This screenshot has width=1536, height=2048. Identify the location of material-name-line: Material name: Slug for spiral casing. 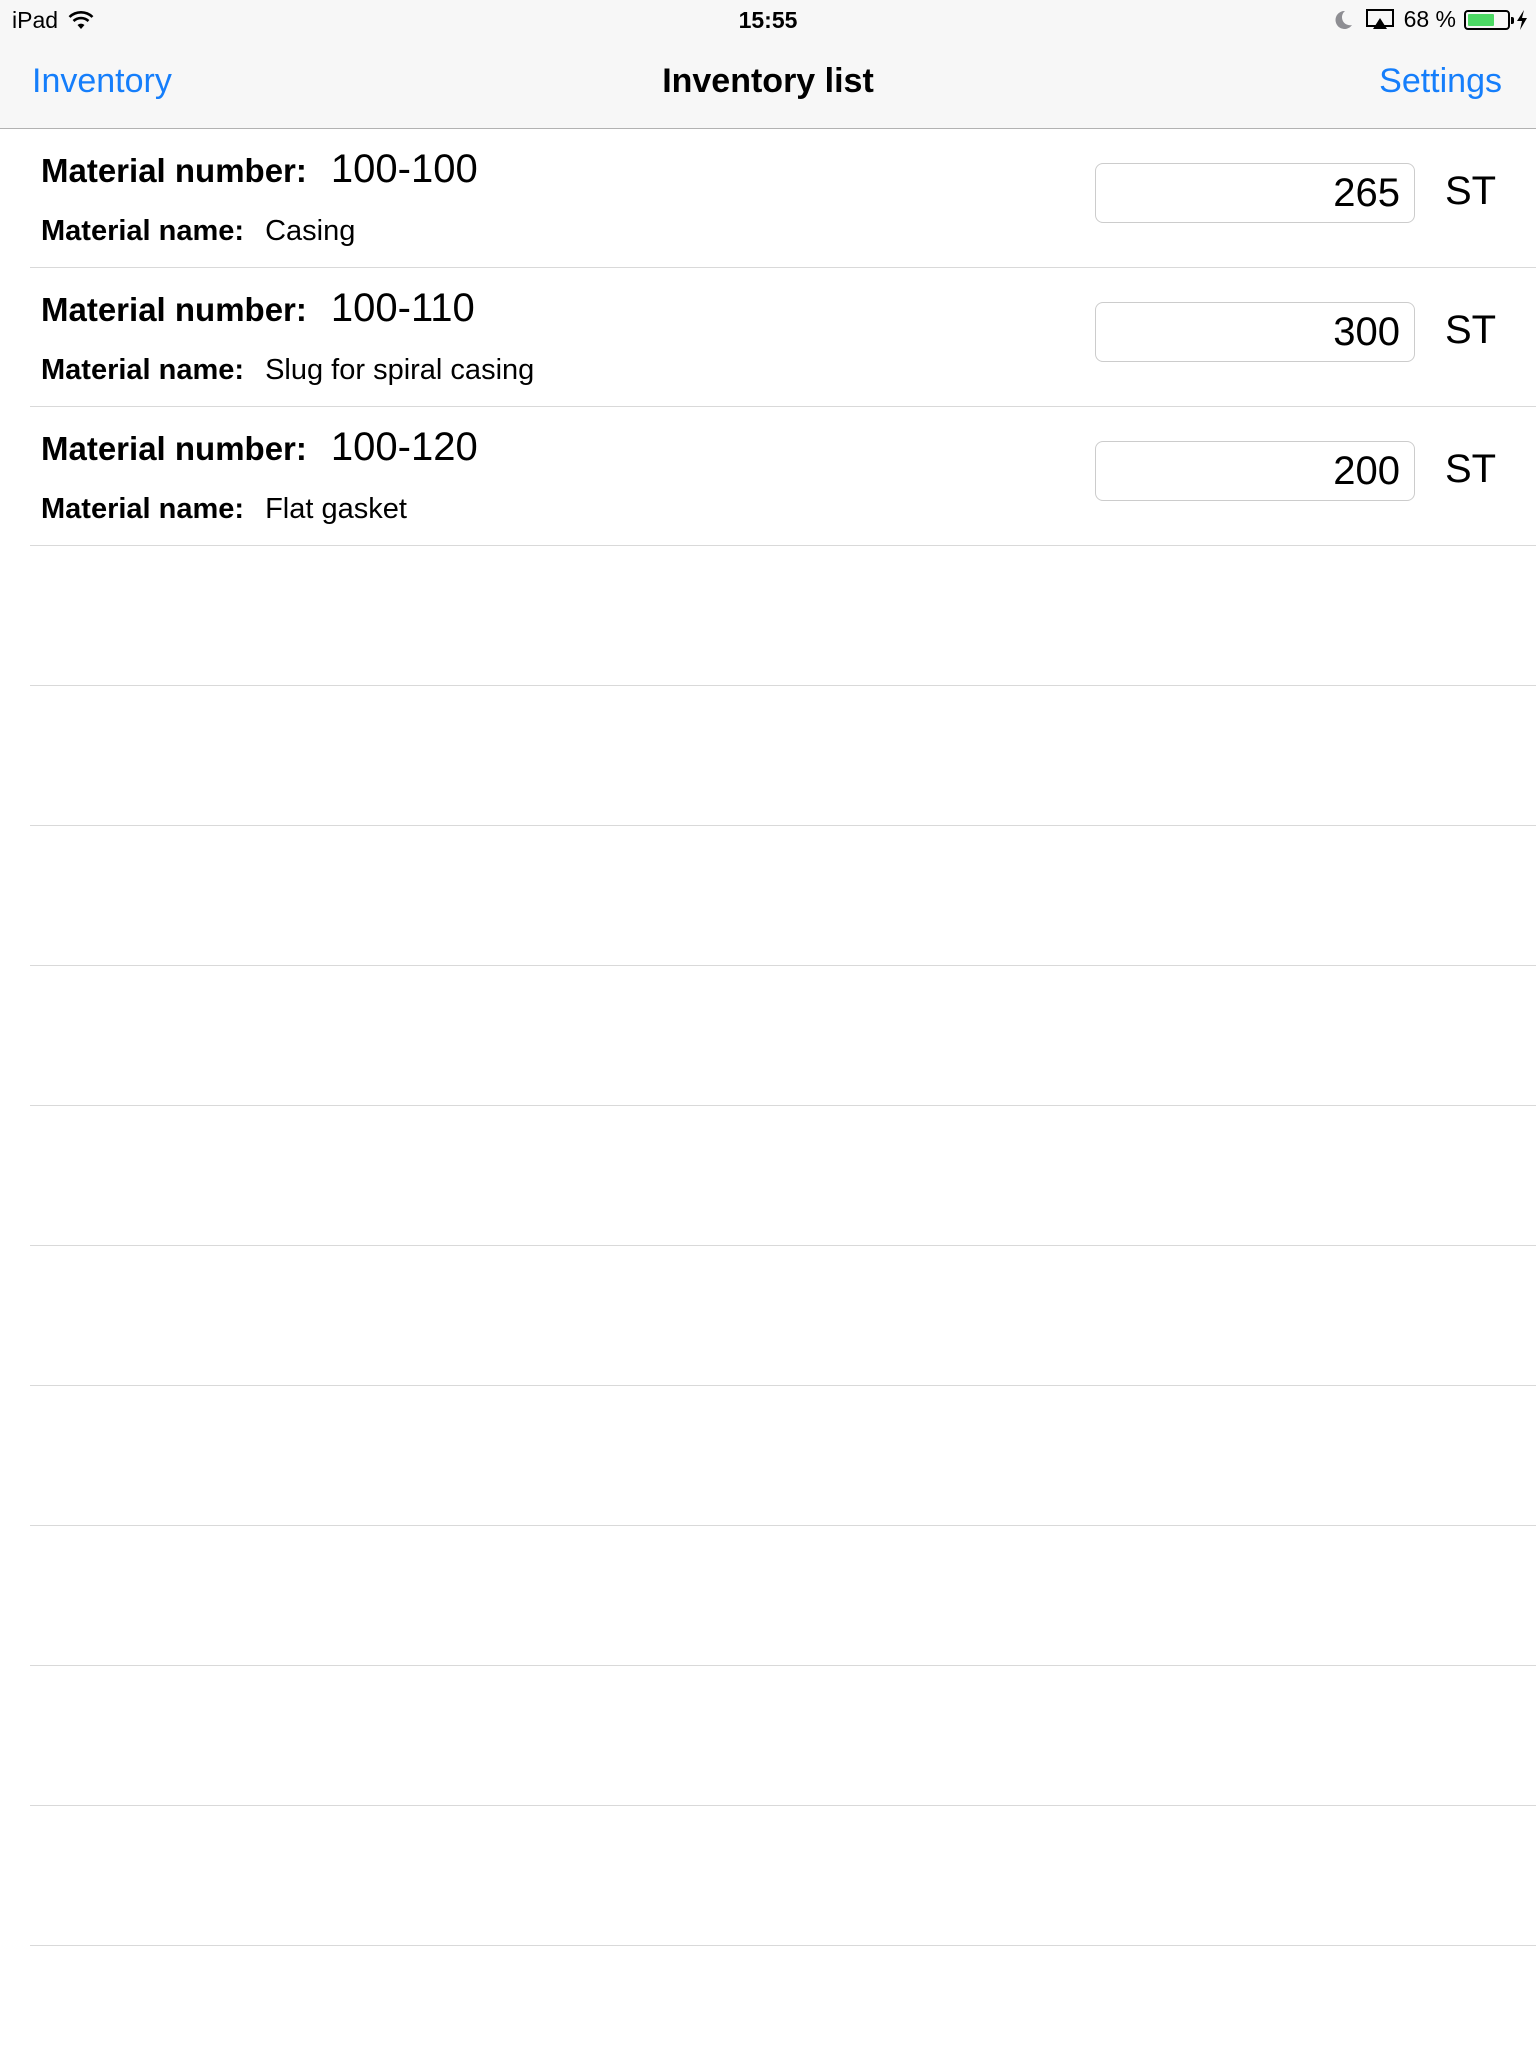
(287, 370).